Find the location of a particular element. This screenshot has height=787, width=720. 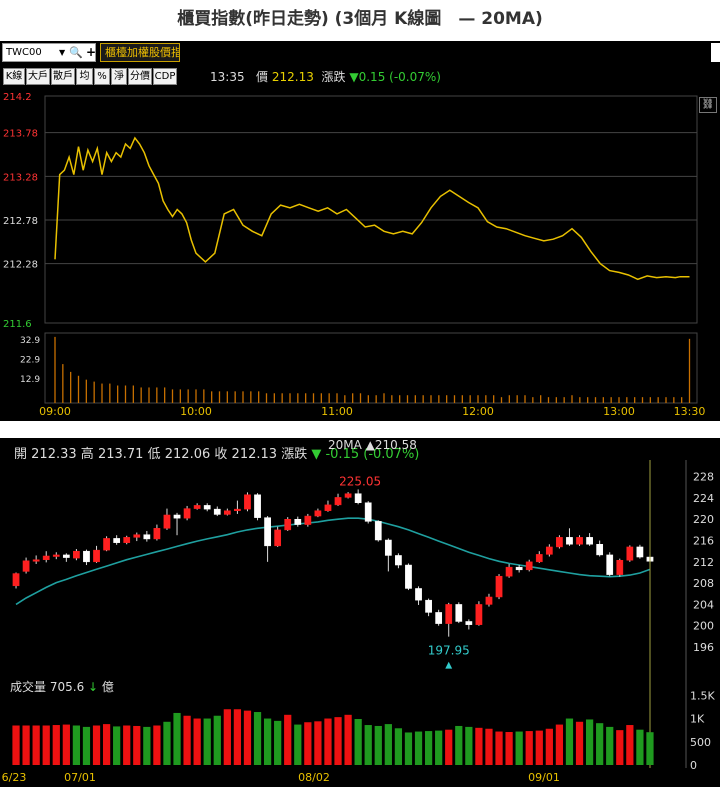

x-tick-label: 09/01 is located at coordinates (544, 777).